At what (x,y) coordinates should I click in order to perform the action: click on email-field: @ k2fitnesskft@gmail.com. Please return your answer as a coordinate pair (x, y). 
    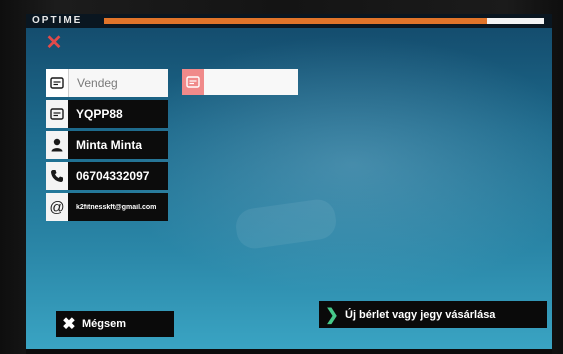
    Looking at the image, I should click on (107, 207).